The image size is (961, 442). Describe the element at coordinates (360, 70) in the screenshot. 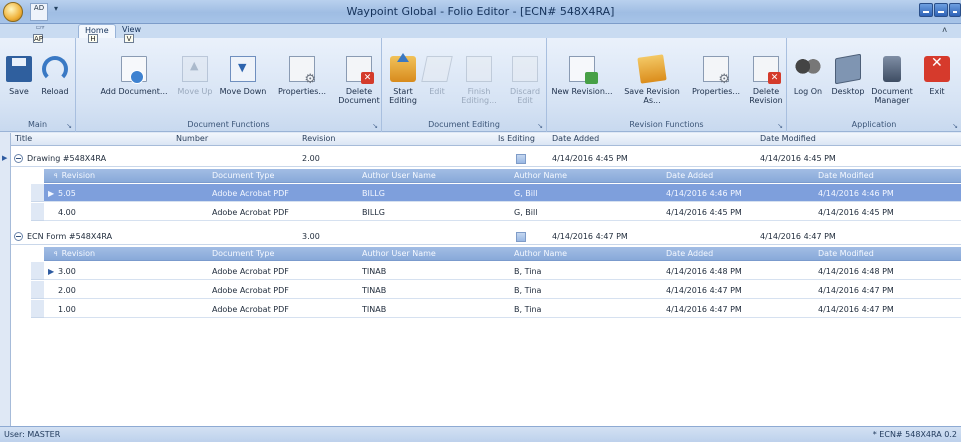

I see `delete-document-icon` at that location.